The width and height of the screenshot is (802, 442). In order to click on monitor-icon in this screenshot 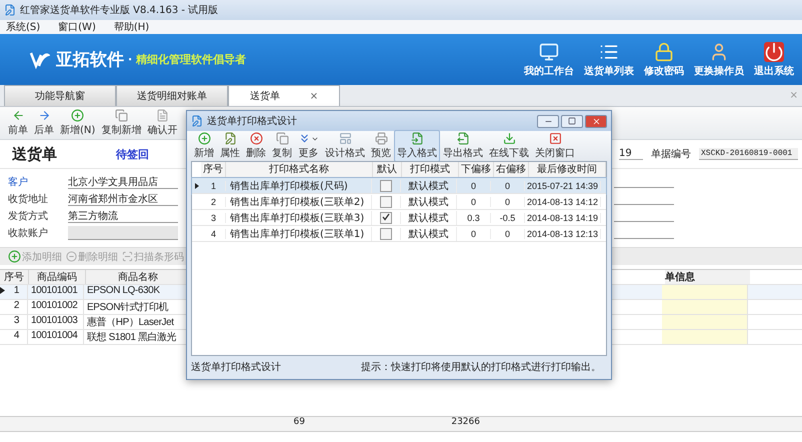, I will do `click(549, 52)`.